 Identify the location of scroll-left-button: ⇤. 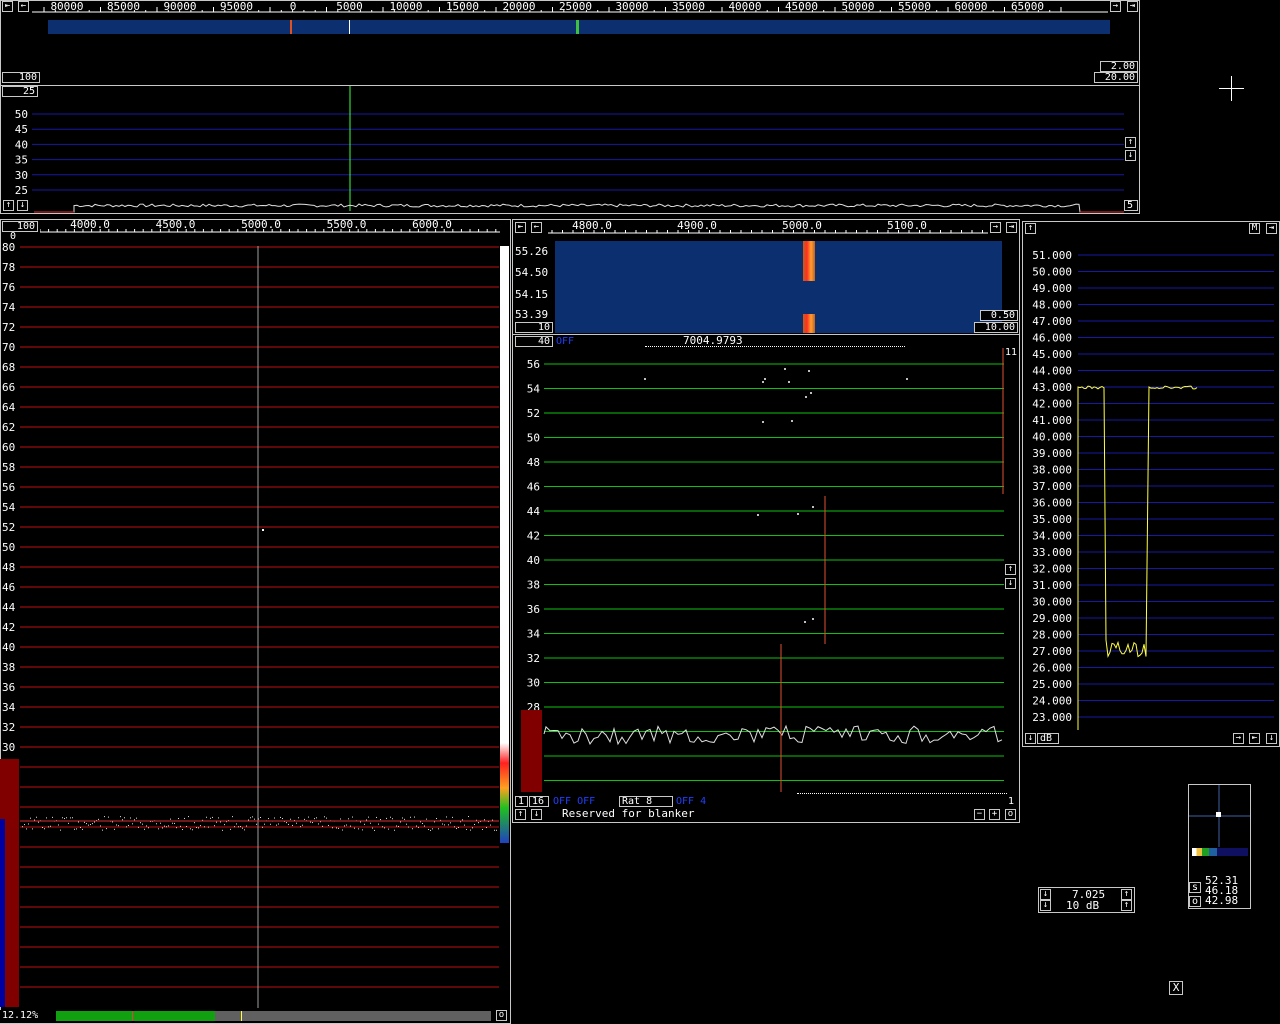
(7, 6).